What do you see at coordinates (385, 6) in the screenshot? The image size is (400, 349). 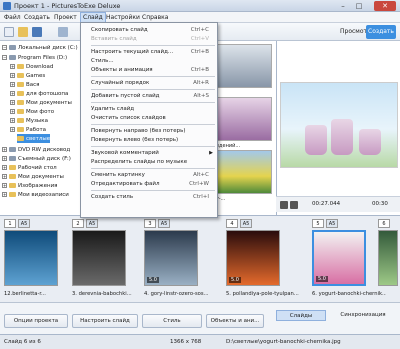 I see `close-button: ✕` at bounding box center [385, 6].